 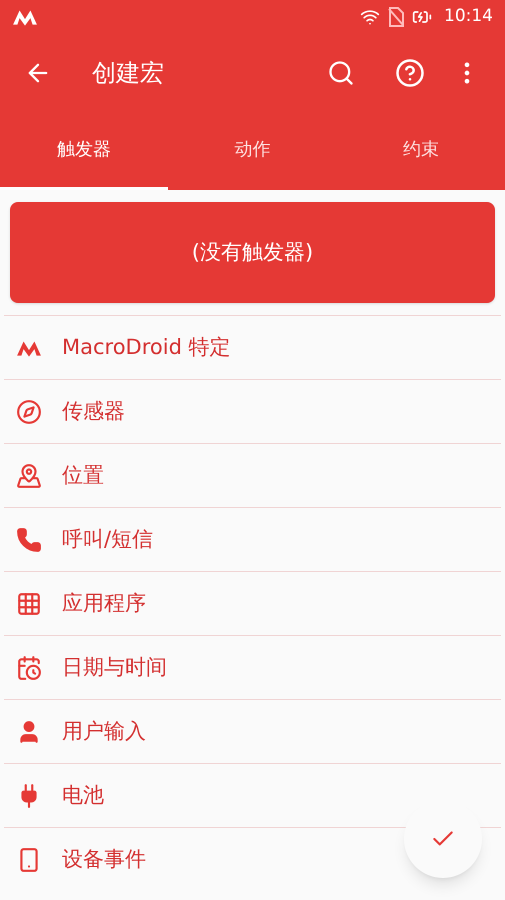 What do you see at coordinates (252, 347) in the screenshot?
I see `category-item: MacroDroid 特定` at bounding box center [252, 347].